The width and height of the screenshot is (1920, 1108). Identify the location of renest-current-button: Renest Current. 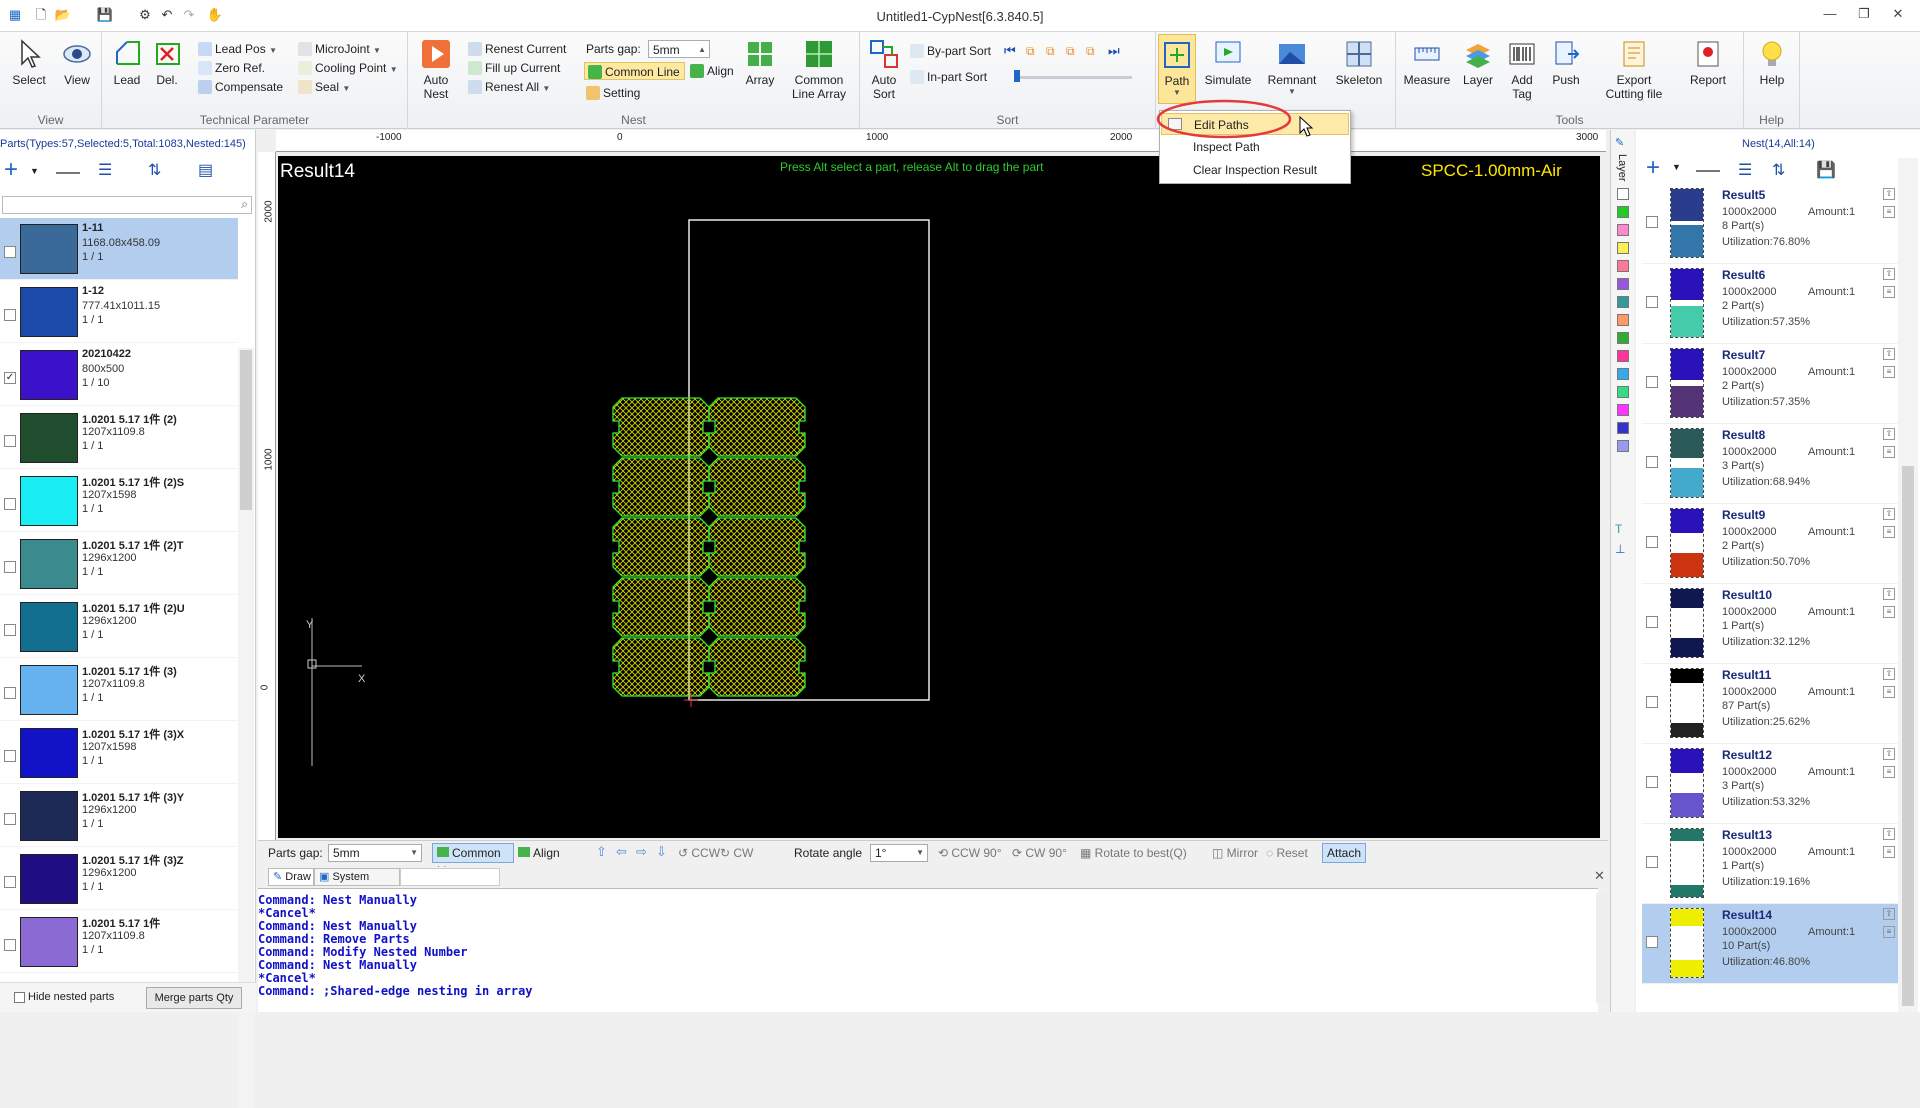
(517, 49).